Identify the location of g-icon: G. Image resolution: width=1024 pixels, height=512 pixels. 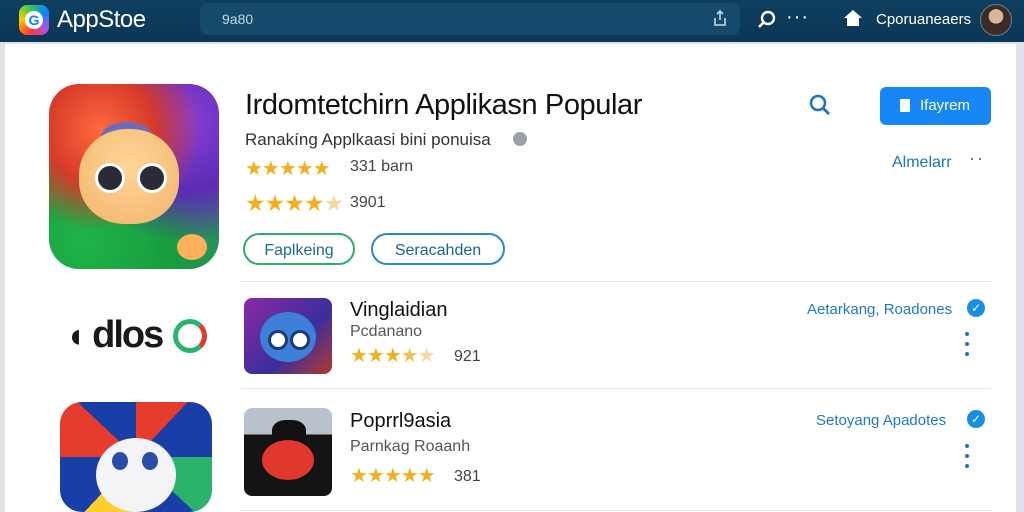
(34, 20).